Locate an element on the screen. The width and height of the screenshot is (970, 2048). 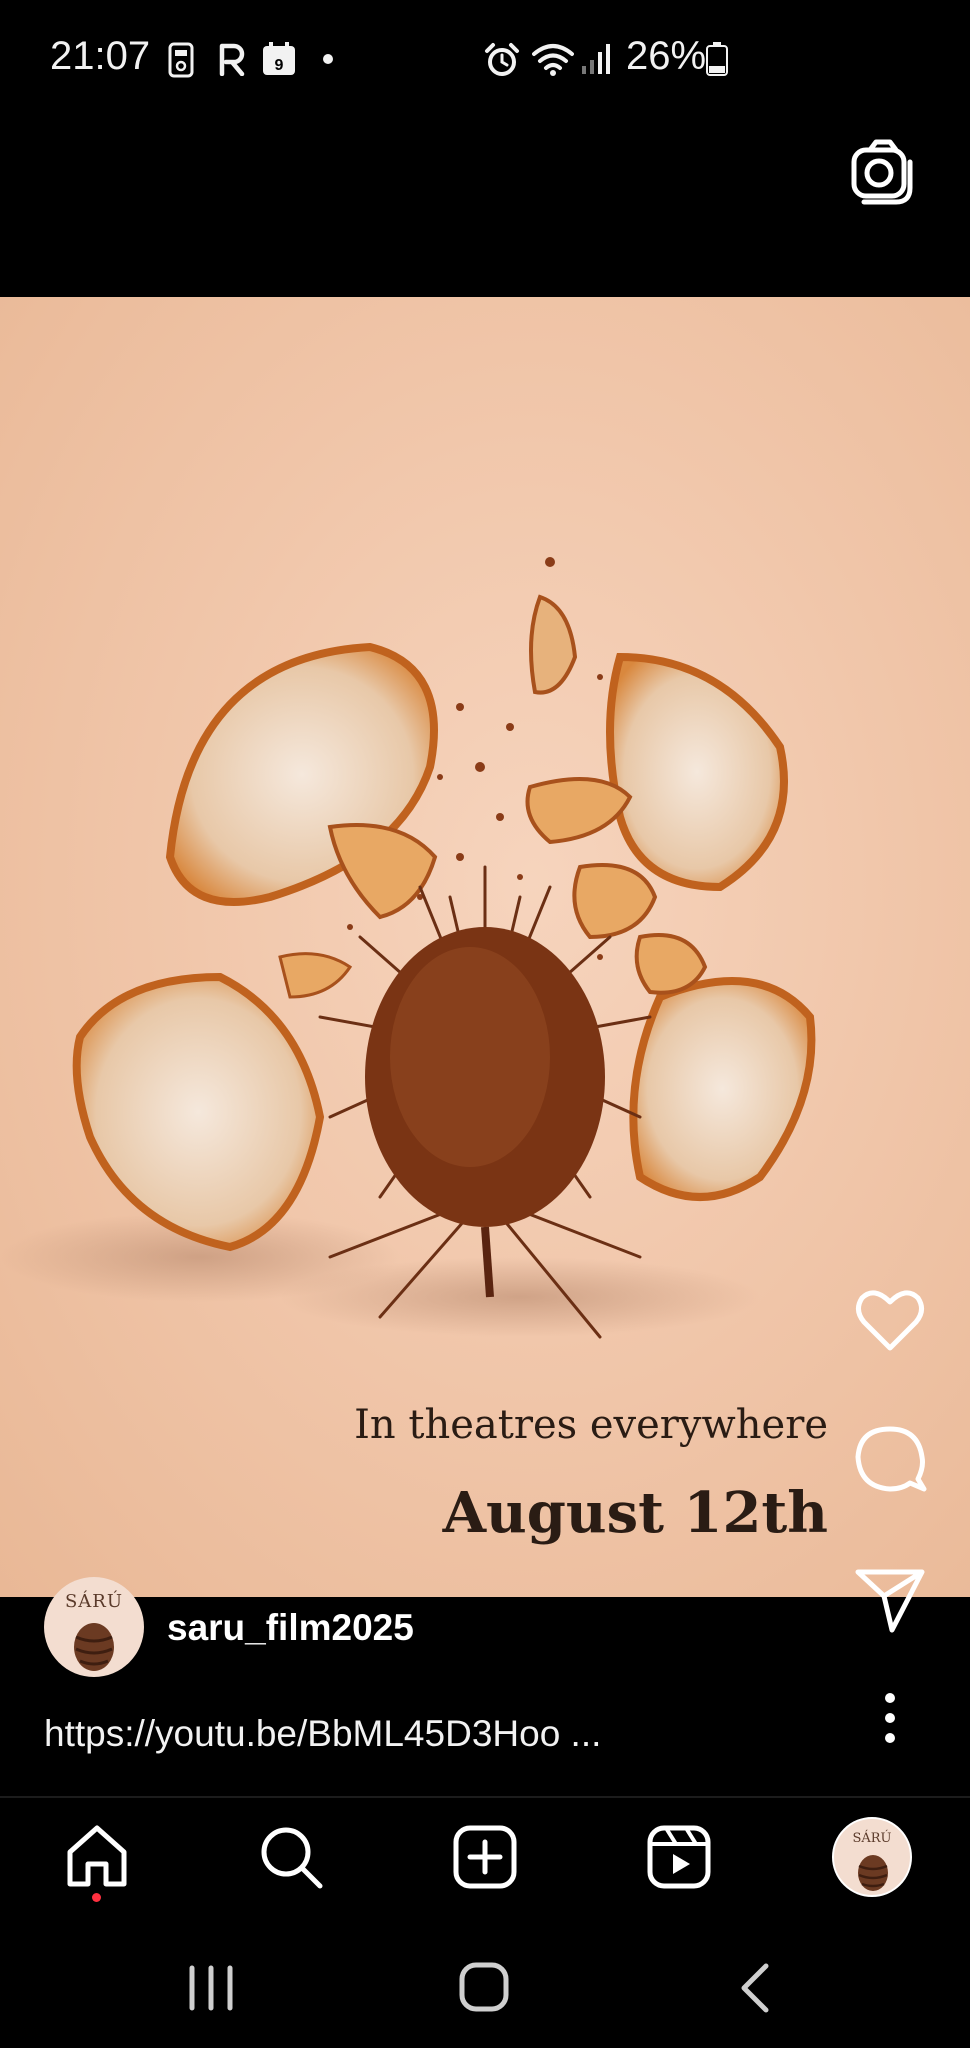
avatar-brand-text: SÁRÚ is located at coordinates (94, 1601).